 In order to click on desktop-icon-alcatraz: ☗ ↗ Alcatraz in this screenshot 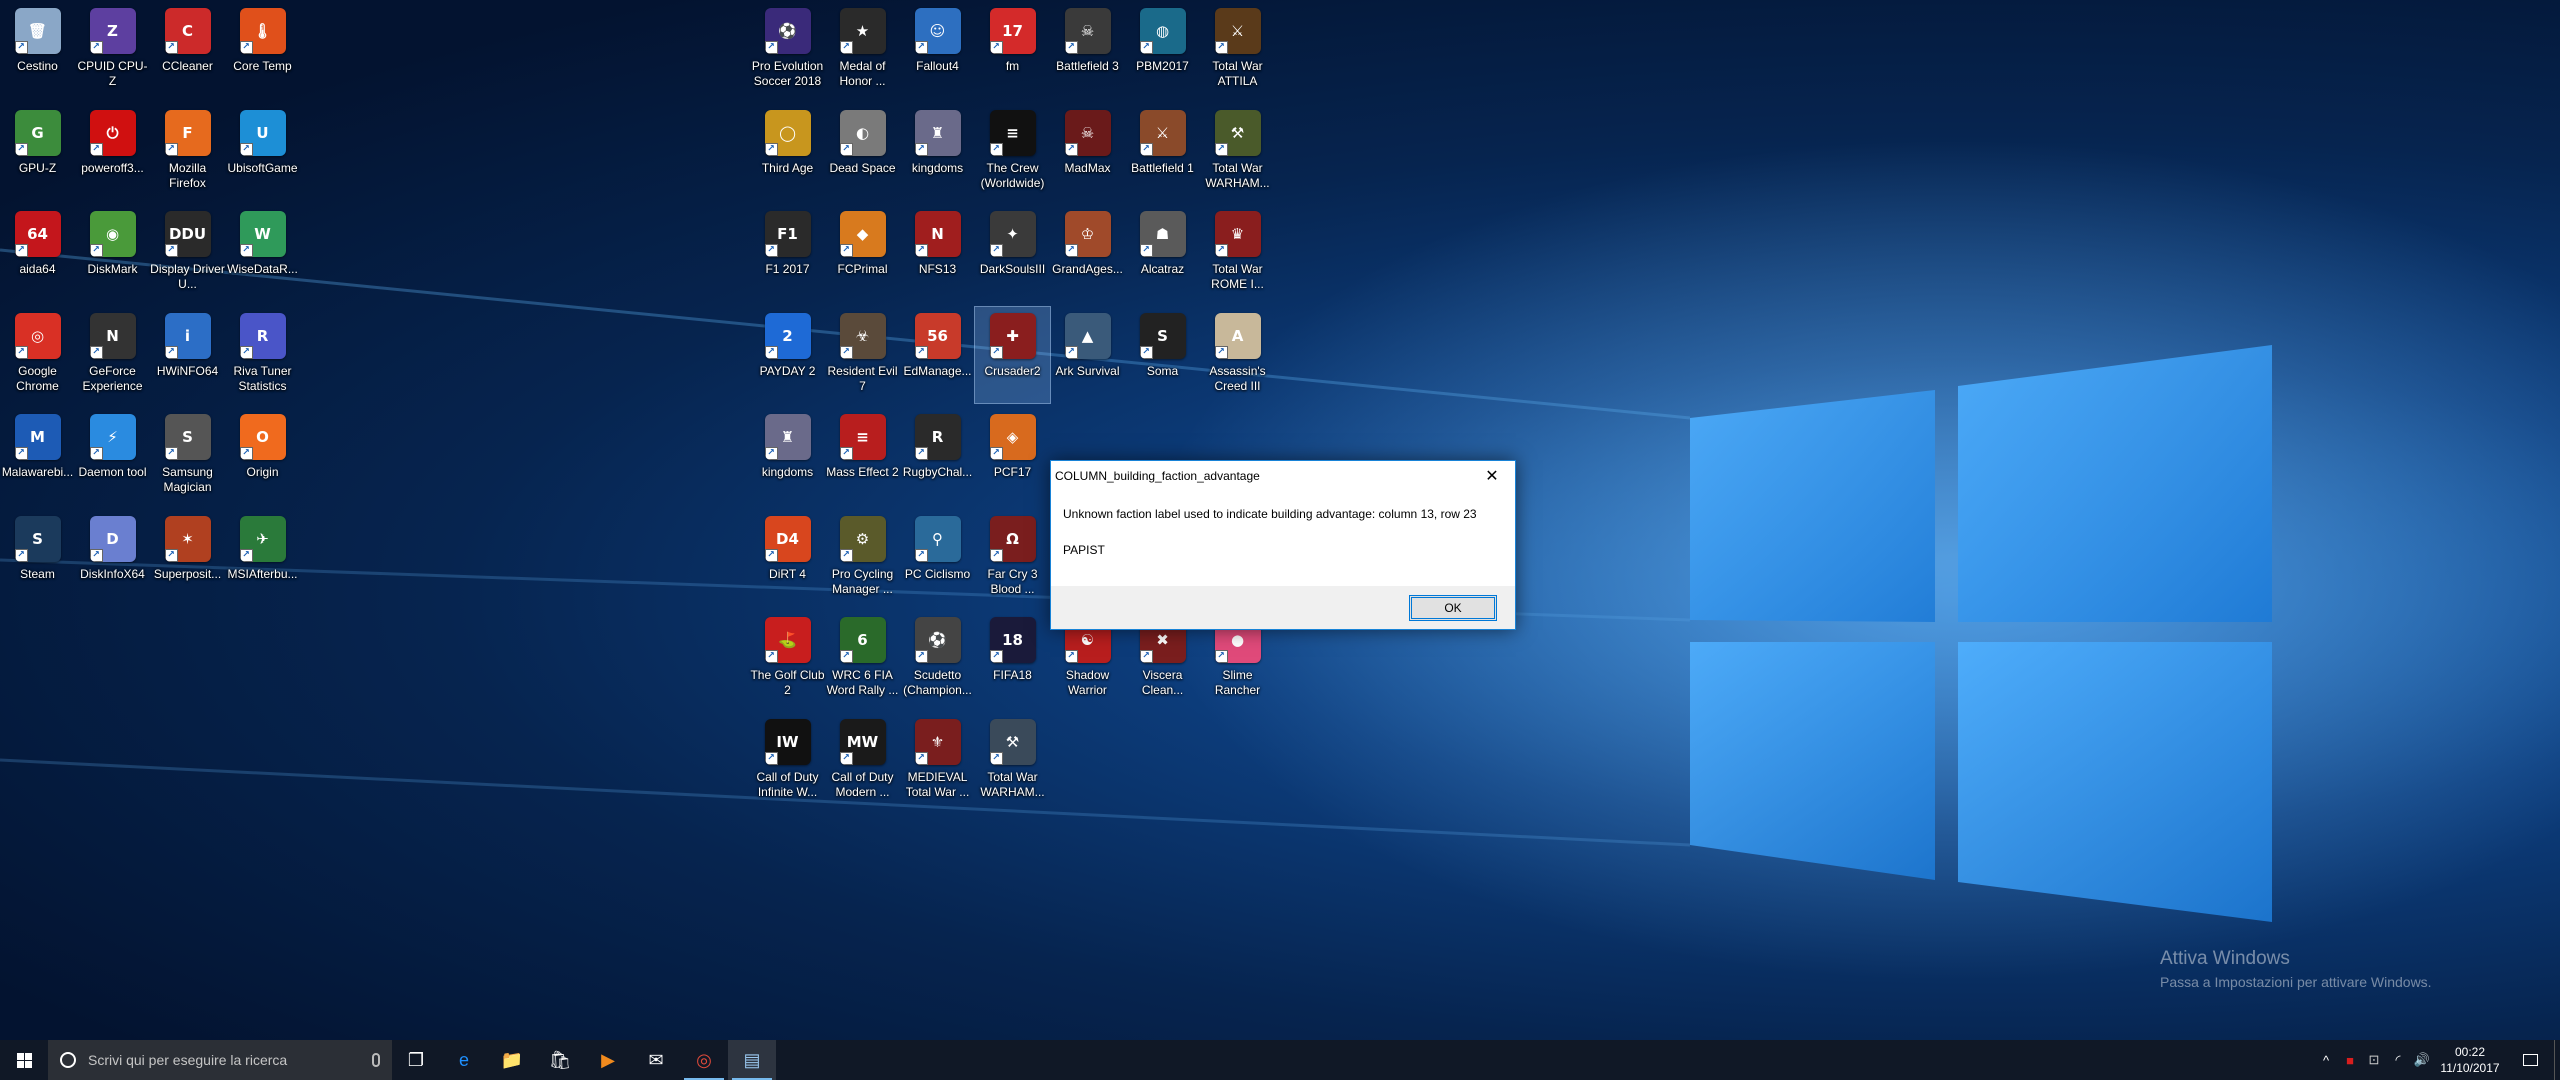, I will do `click(1162, 253)`.